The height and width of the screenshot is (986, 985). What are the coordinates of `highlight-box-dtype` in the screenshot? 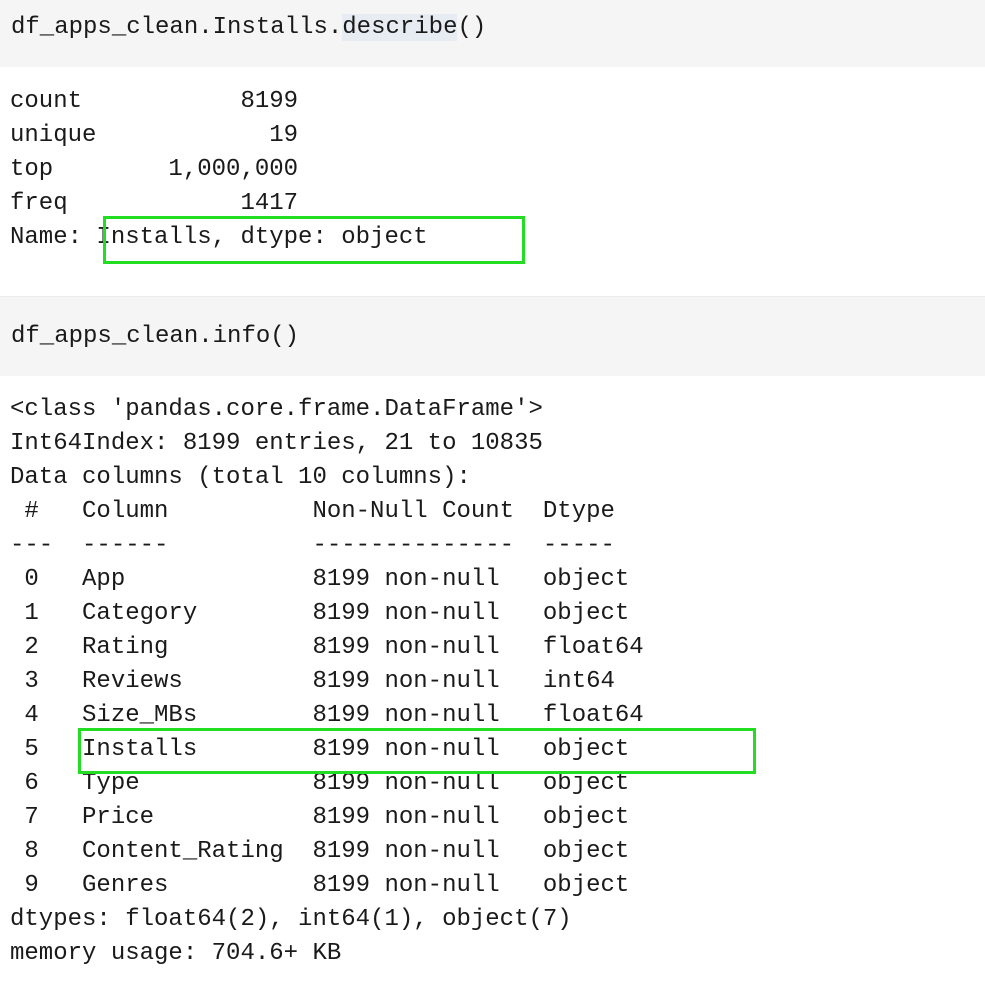 It's located at (314, 240).